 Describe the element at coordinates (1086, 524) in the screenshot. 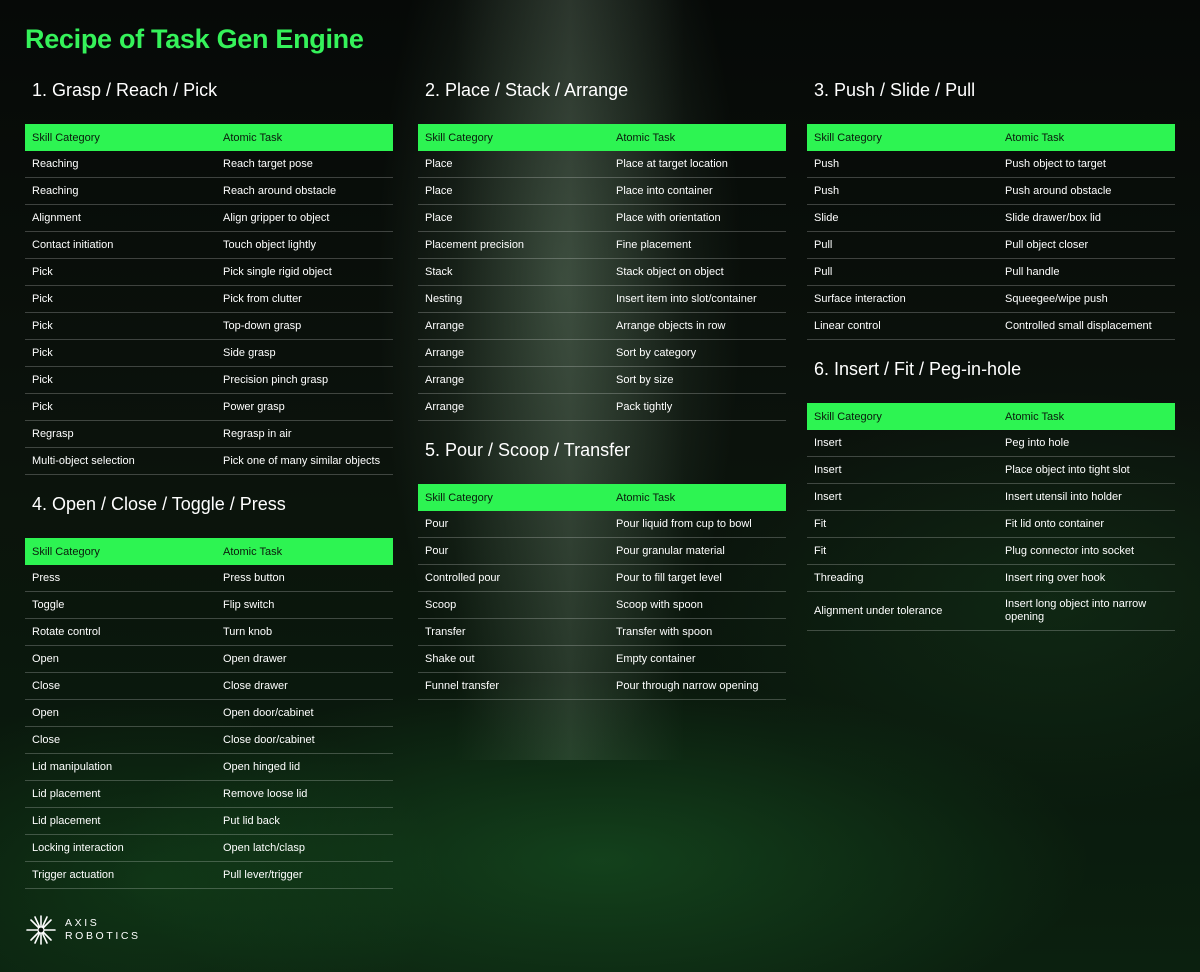

I see `atomic-task-cell: Fit lid onto container` at that location.